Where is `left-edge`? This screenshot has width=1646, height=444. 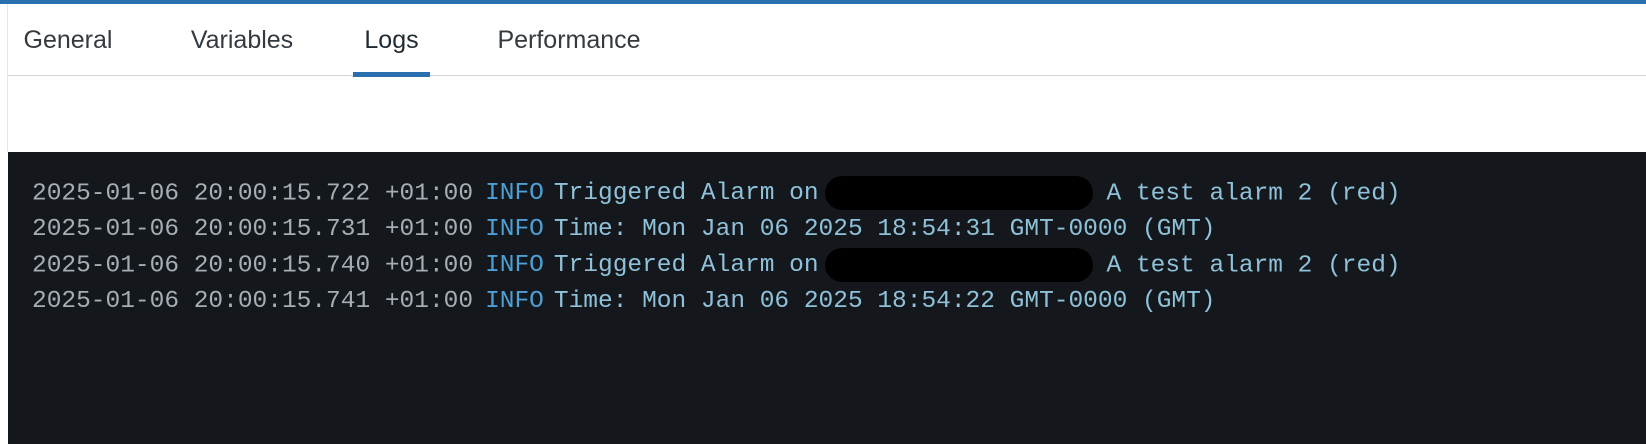
left-edge is located at coordinates (4, 78).